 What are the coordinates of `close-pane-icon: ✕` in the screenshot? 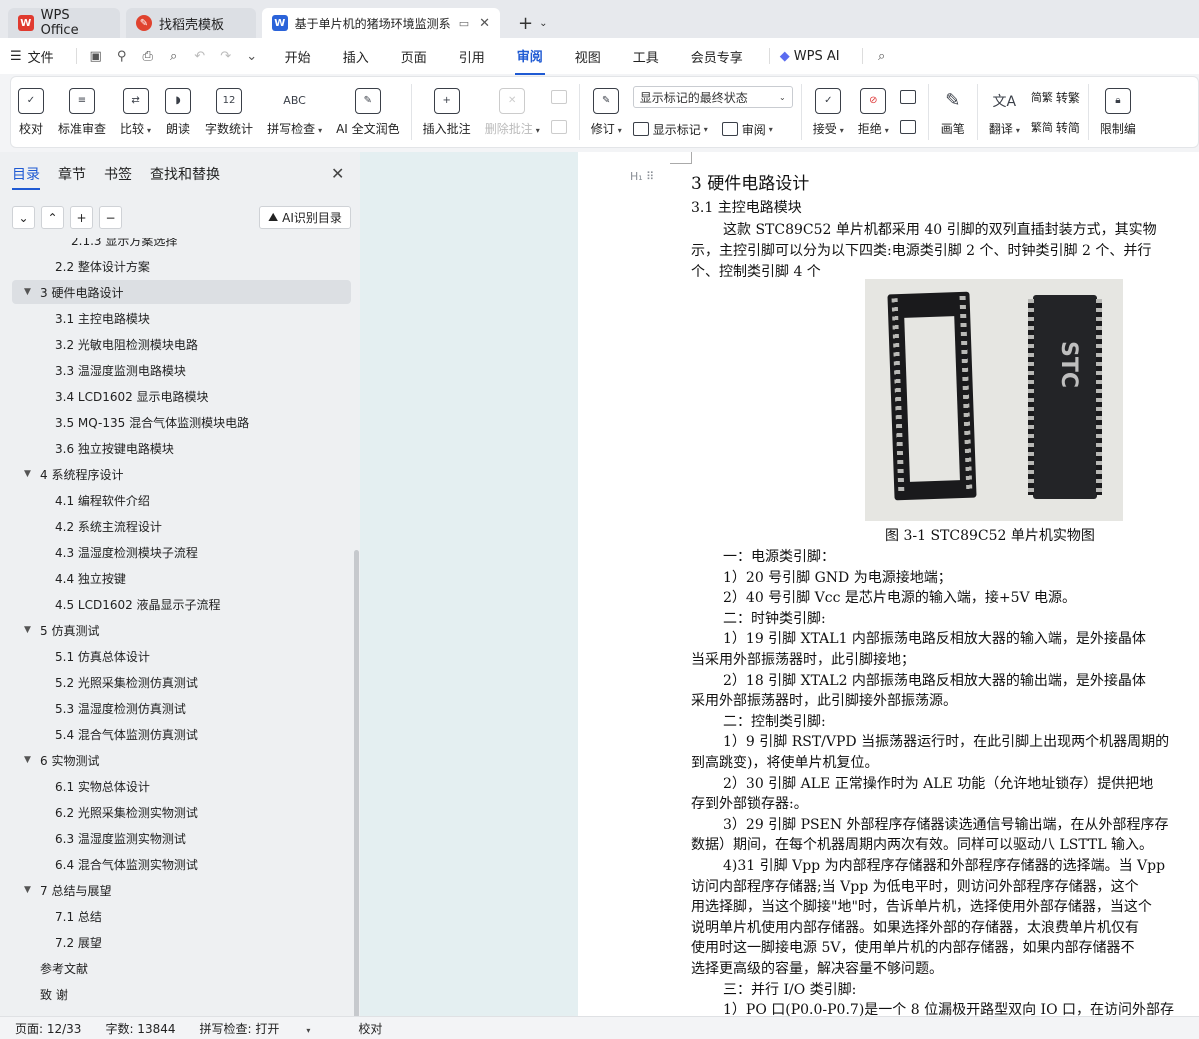 It's located at (337, 173).